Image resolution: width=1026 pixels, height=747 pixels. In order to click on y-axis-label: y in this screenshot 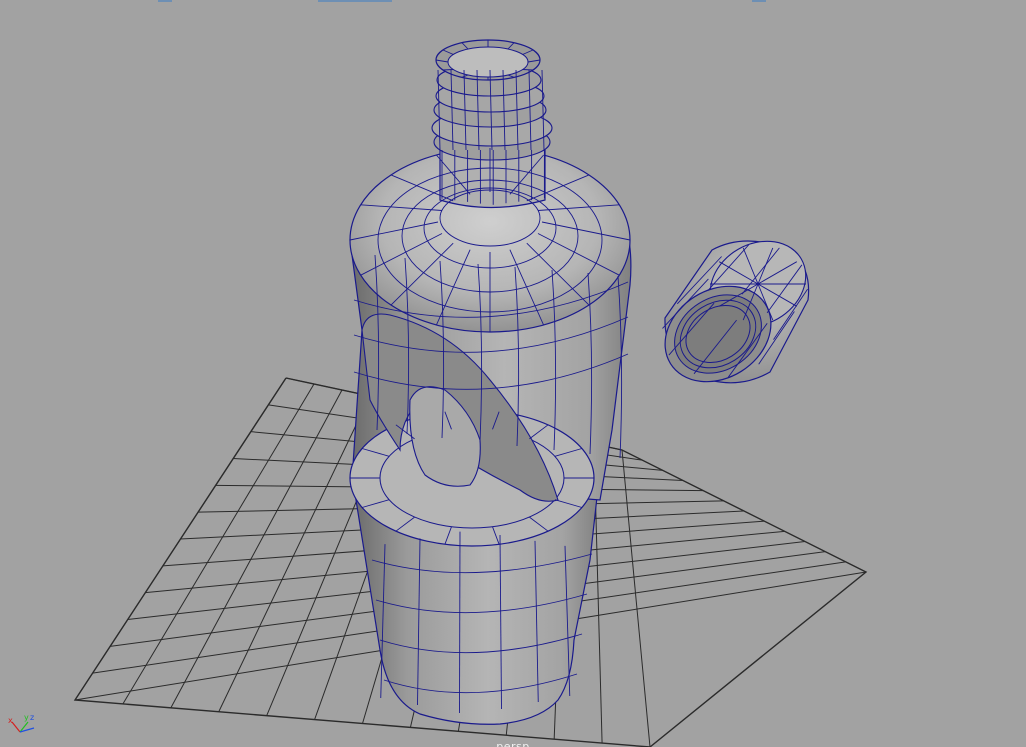, I will do `click(26, 717)`.